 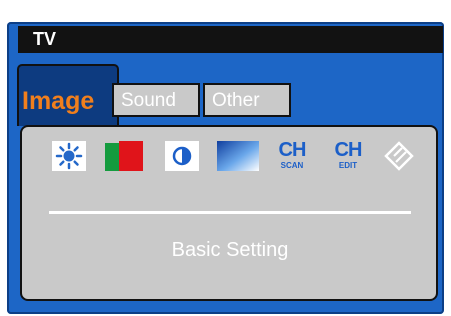 What do you see at coordinates (230, 250) in the screenshot?
I see `section-label: Basic Setting` at bounding box center [230, 250].